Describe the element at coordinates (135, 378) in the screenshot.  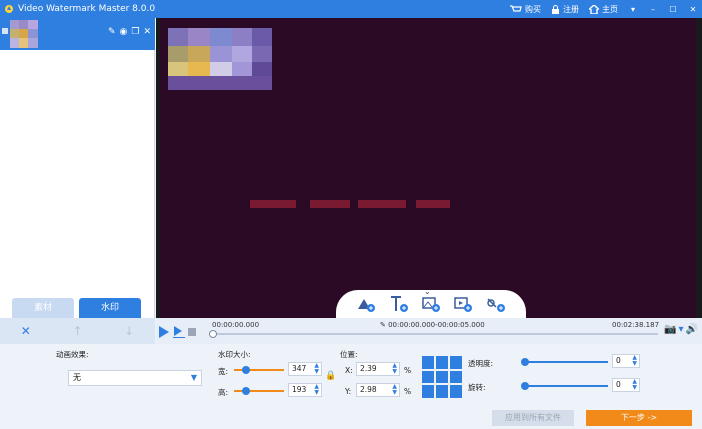
I see `animation-select: 无 ▼` at that location.